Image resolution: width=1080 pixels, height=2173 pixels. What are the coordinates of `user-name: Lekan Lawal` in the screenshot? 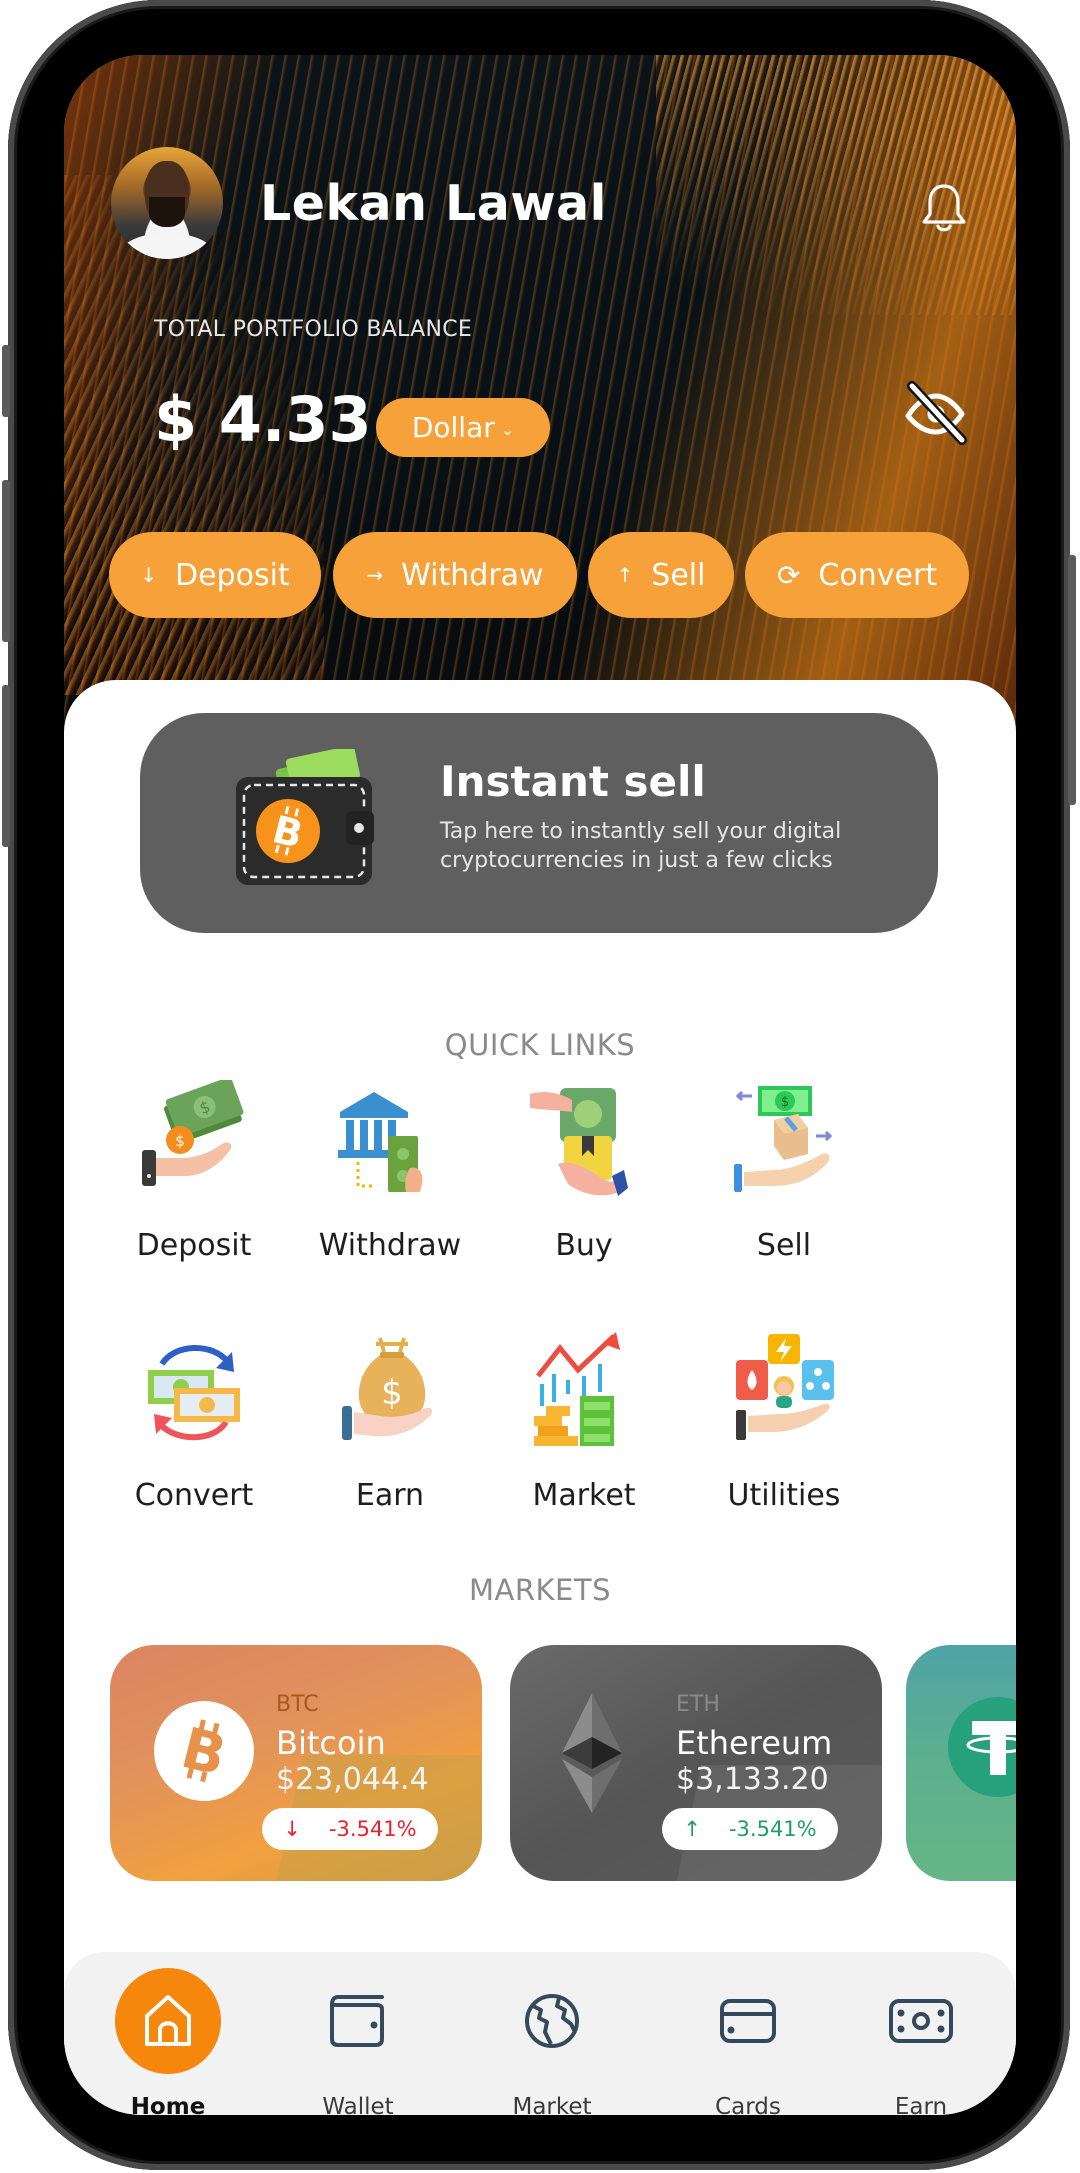 It's located at (433, 203).